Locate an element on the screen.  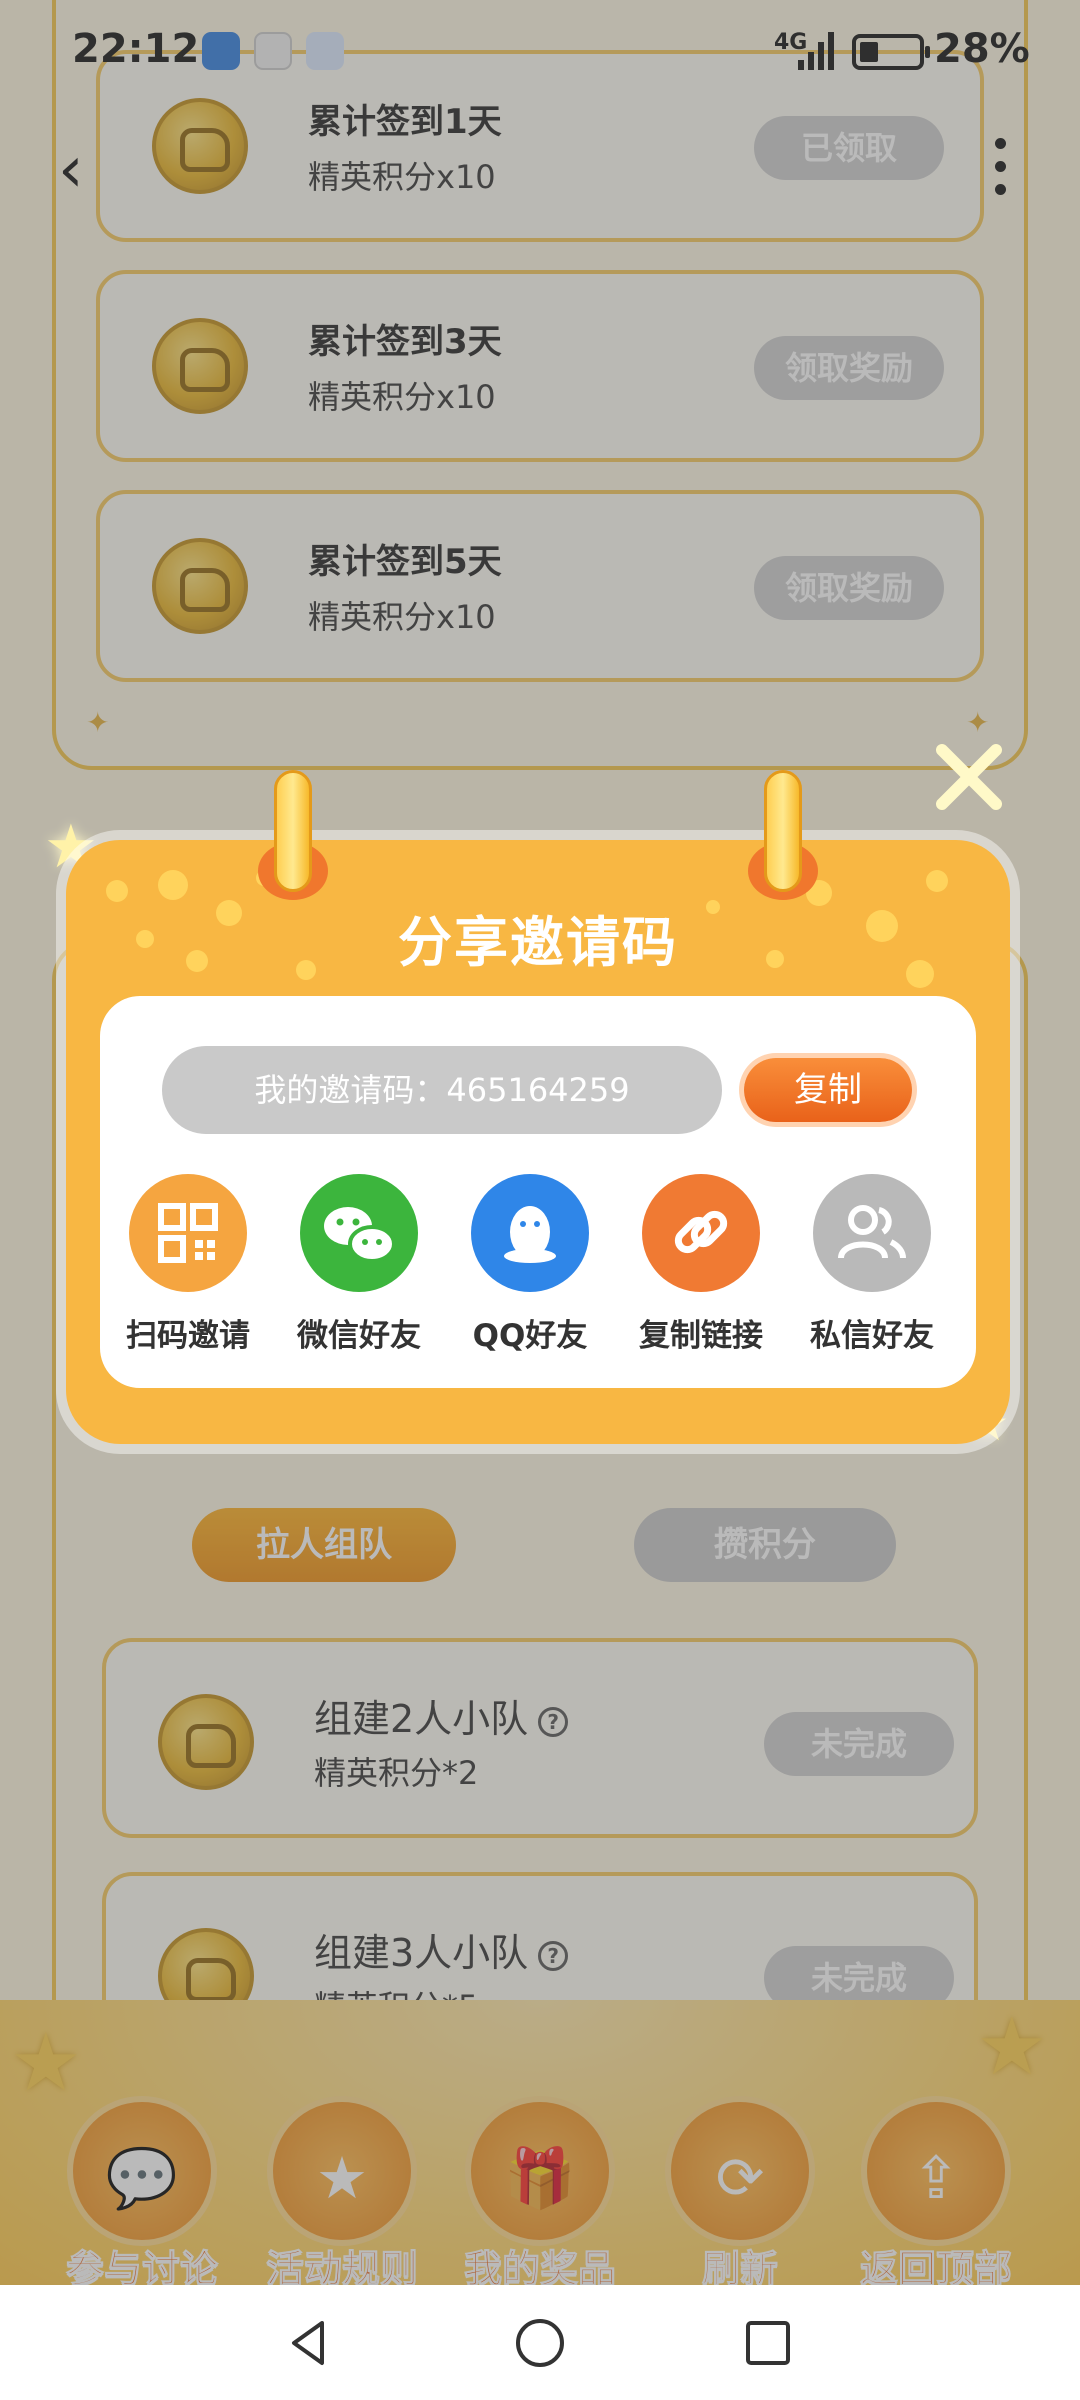
copy-code-button: 复制 is located at coordinates (828, 1090).